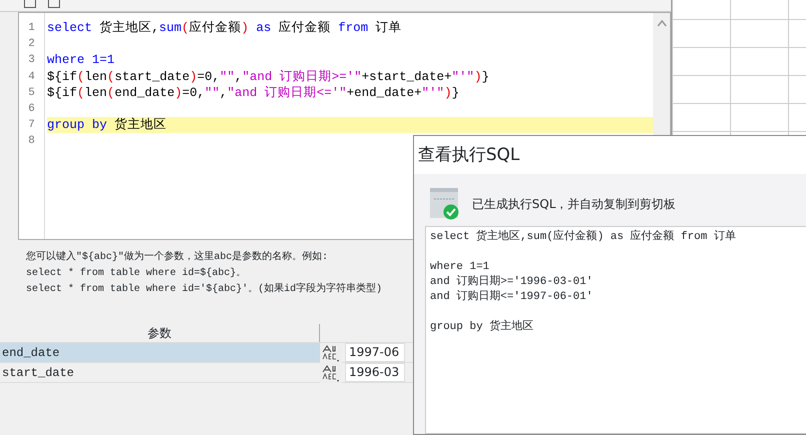  I want to click on sql-line: and 订购日期>='1996-03-01', so click(512, 282).